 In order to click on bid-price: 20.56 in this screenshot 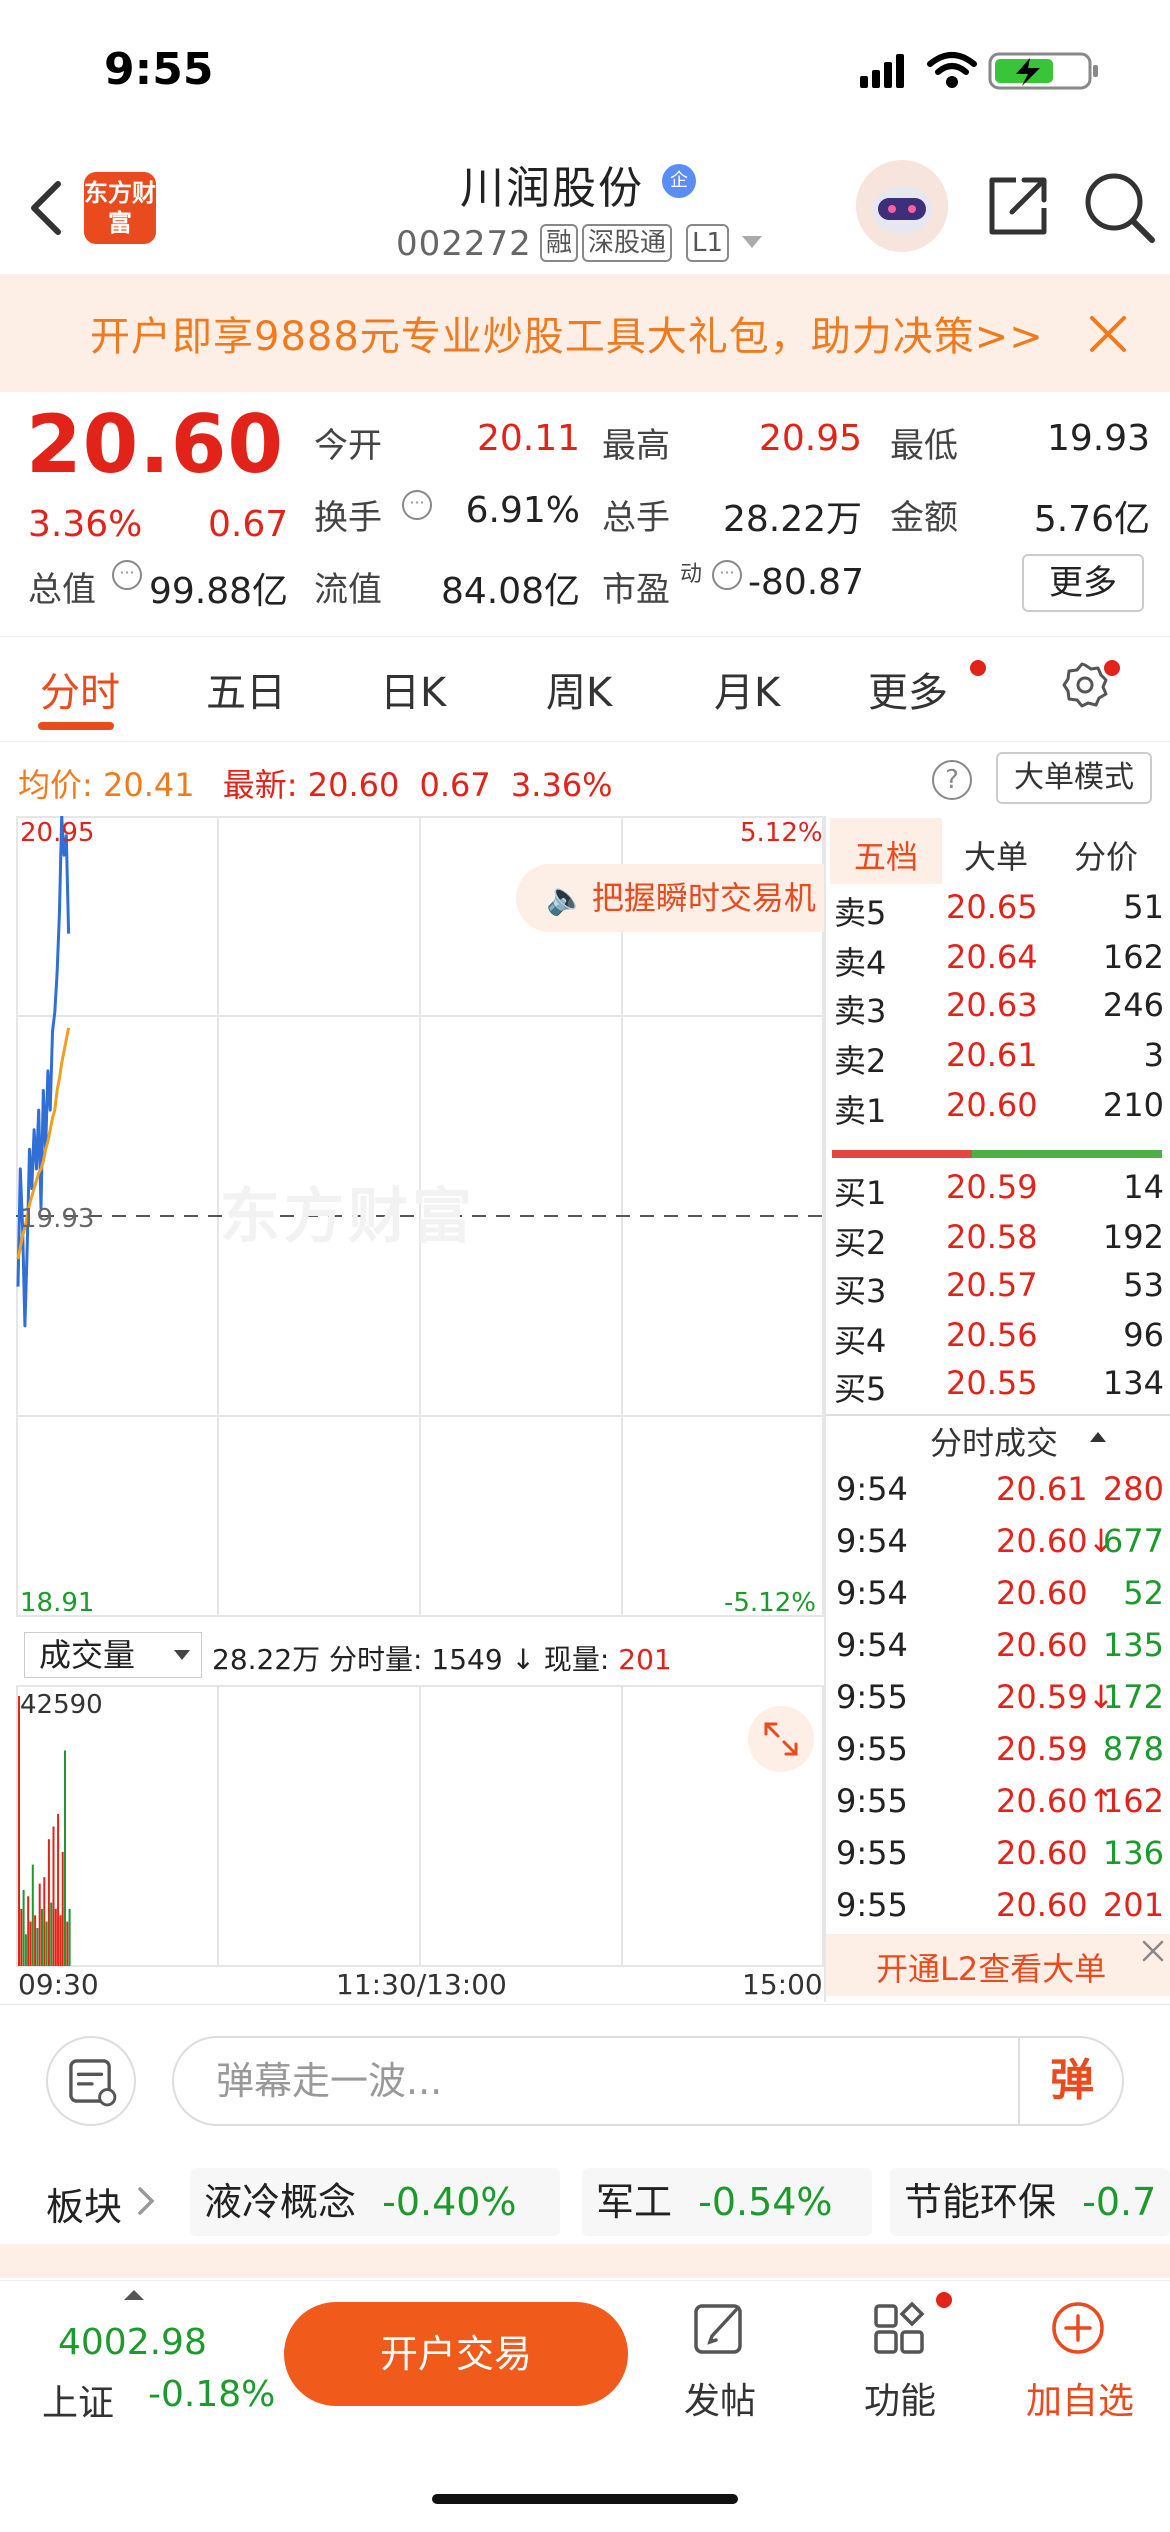, I will do `click(992, 1335)`.